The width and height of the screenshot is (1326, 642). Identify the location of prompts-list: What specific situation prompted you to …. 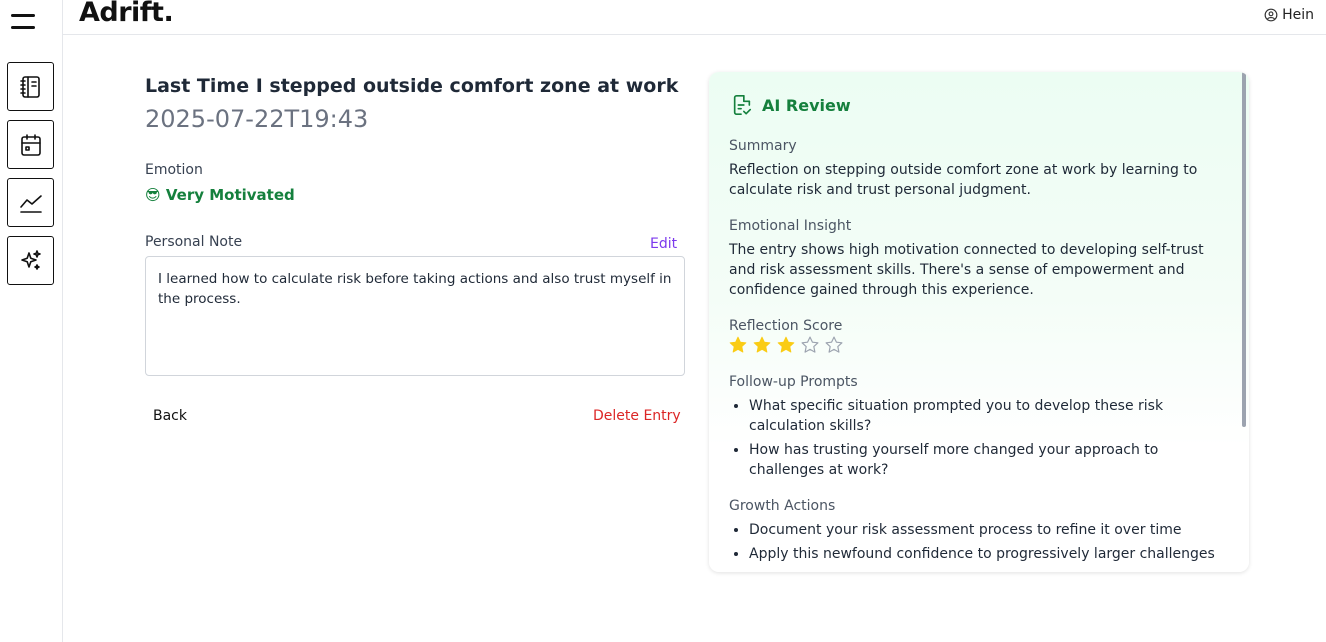
(979, 440).